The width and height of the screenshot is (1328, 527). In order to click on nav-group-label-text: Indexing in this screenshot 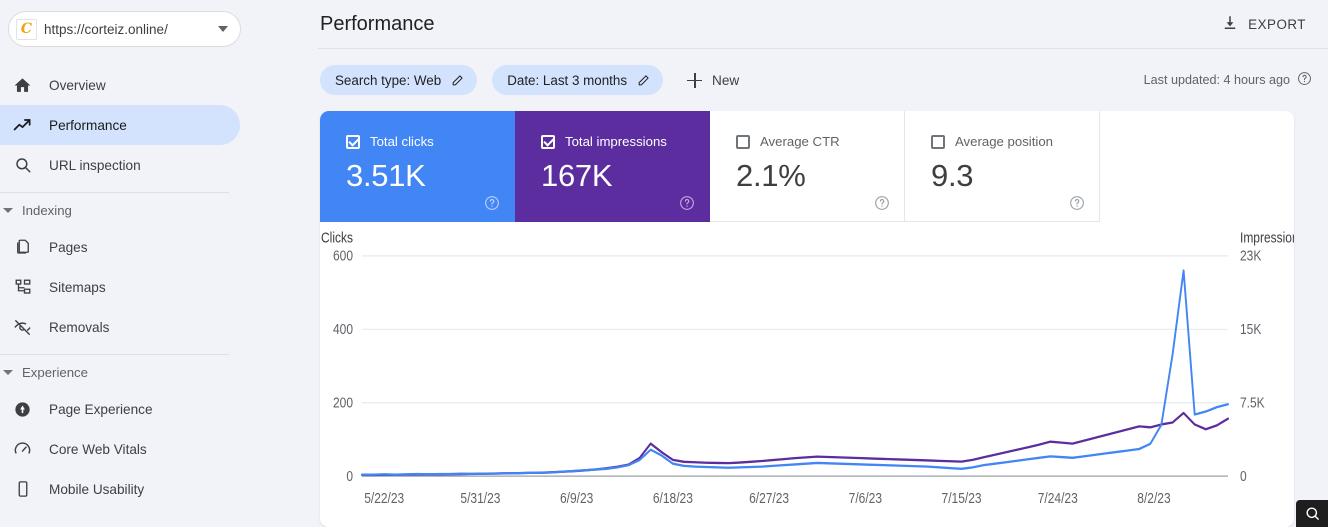, I will do `click(47, 210)`.